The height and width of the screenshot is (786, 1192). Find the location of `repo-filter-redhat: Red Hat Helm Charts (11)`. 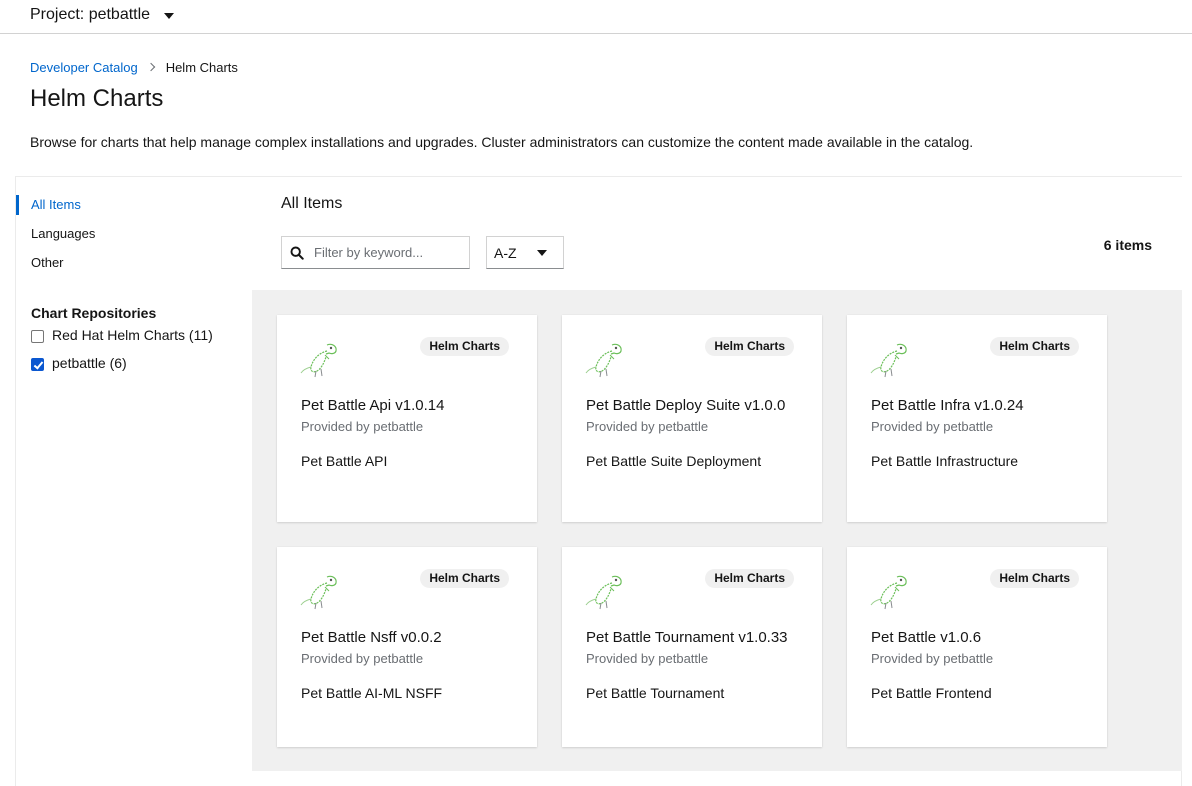

repo-filter-redhat: Red Hat Helm Charts (11) is located at coordinates (122, 335).